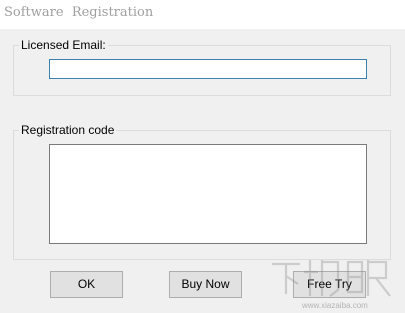  Describe the element at coordinates (202, 14) in the screenshot. I see `title-bar: Software Registration` at that location.